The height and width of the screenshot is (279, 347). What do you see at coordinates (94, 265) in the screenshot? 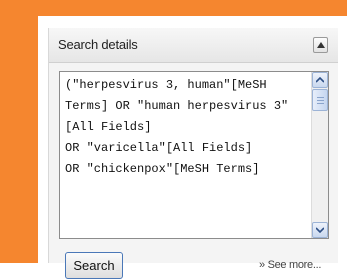
I see `search-button: Search` at bounding box center [94, 265].